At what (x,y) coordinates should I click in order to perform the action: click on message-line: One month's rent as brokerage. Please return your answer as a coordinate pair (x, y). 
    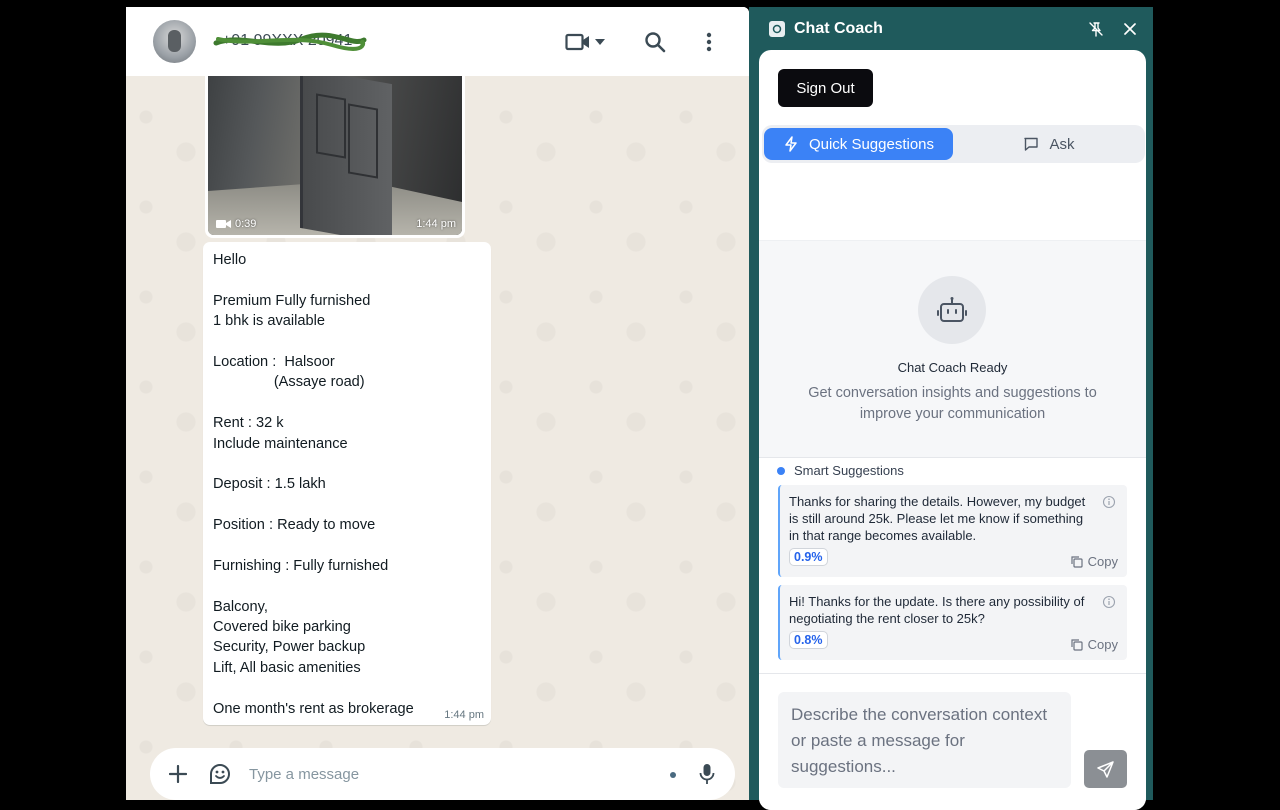
    Looking at the image, I should click on (313, 708).